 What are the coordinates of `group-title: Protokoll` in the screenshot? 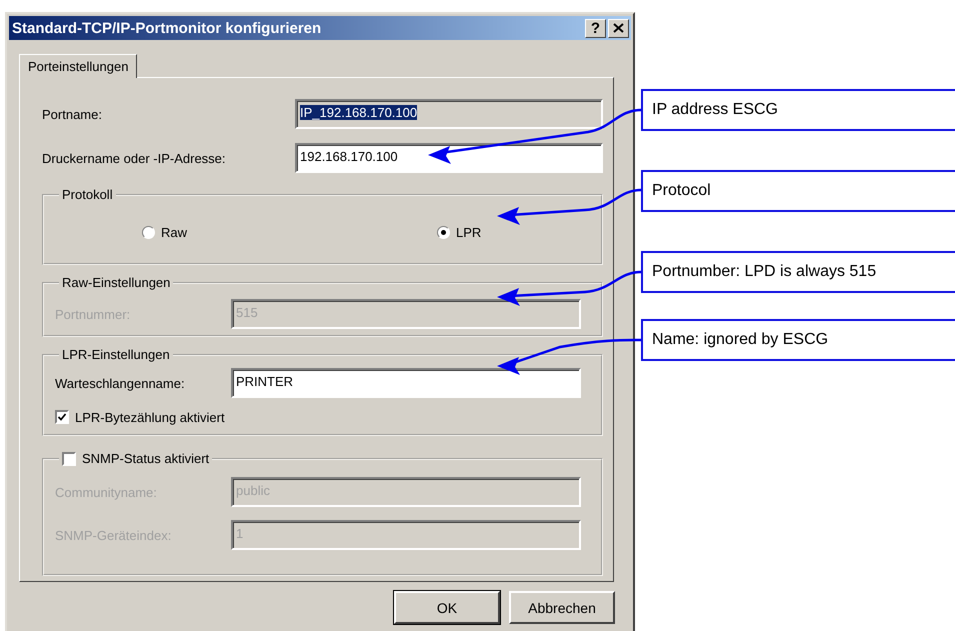 It's located at (87, 194).